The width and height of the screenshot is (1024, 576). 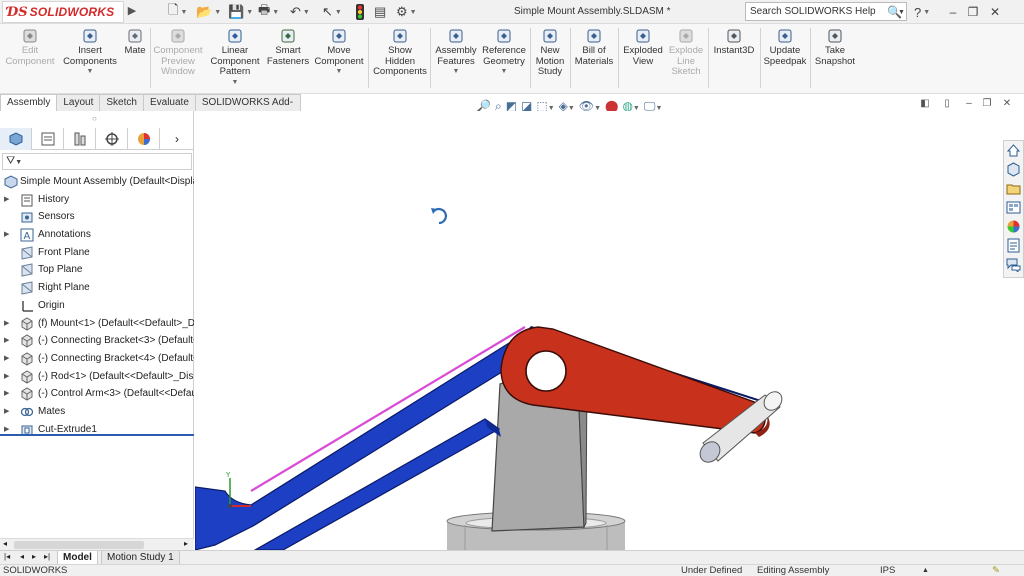 I want to click on move-component-button: Move Component ▼, so click(x=339, y=53).